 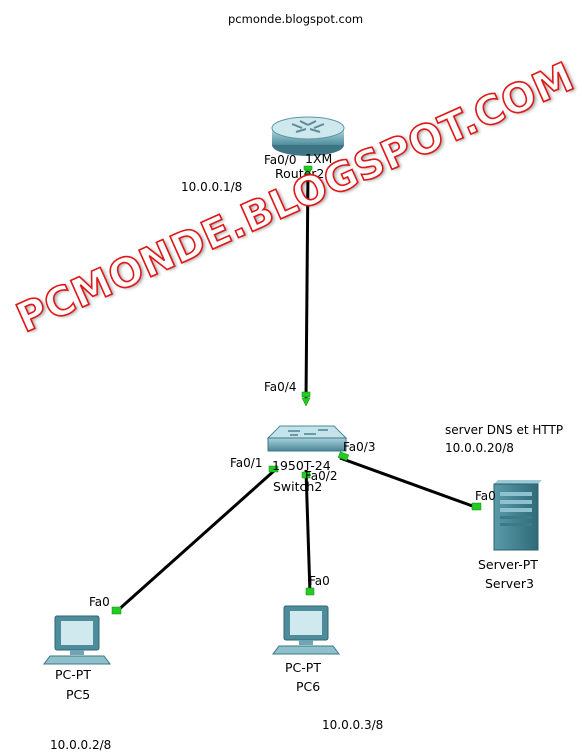 I want to click on port-indicator-pc5, so click(x=116, y=610).